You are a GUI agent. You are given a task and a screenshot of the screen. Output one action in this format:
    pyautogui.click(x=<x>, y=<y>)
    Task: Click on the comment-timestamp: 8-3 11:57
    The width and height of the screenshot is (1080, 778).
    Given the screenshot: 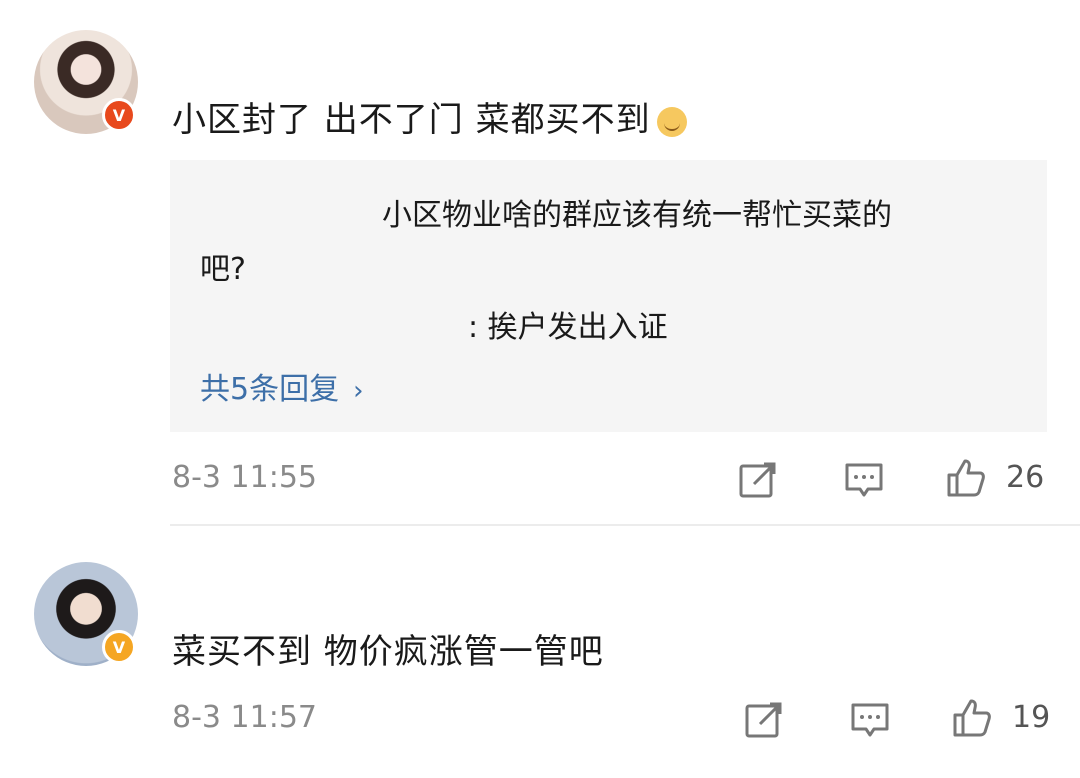 What is the action you would take?
    pyautogui.click(x=244, y=717)
    